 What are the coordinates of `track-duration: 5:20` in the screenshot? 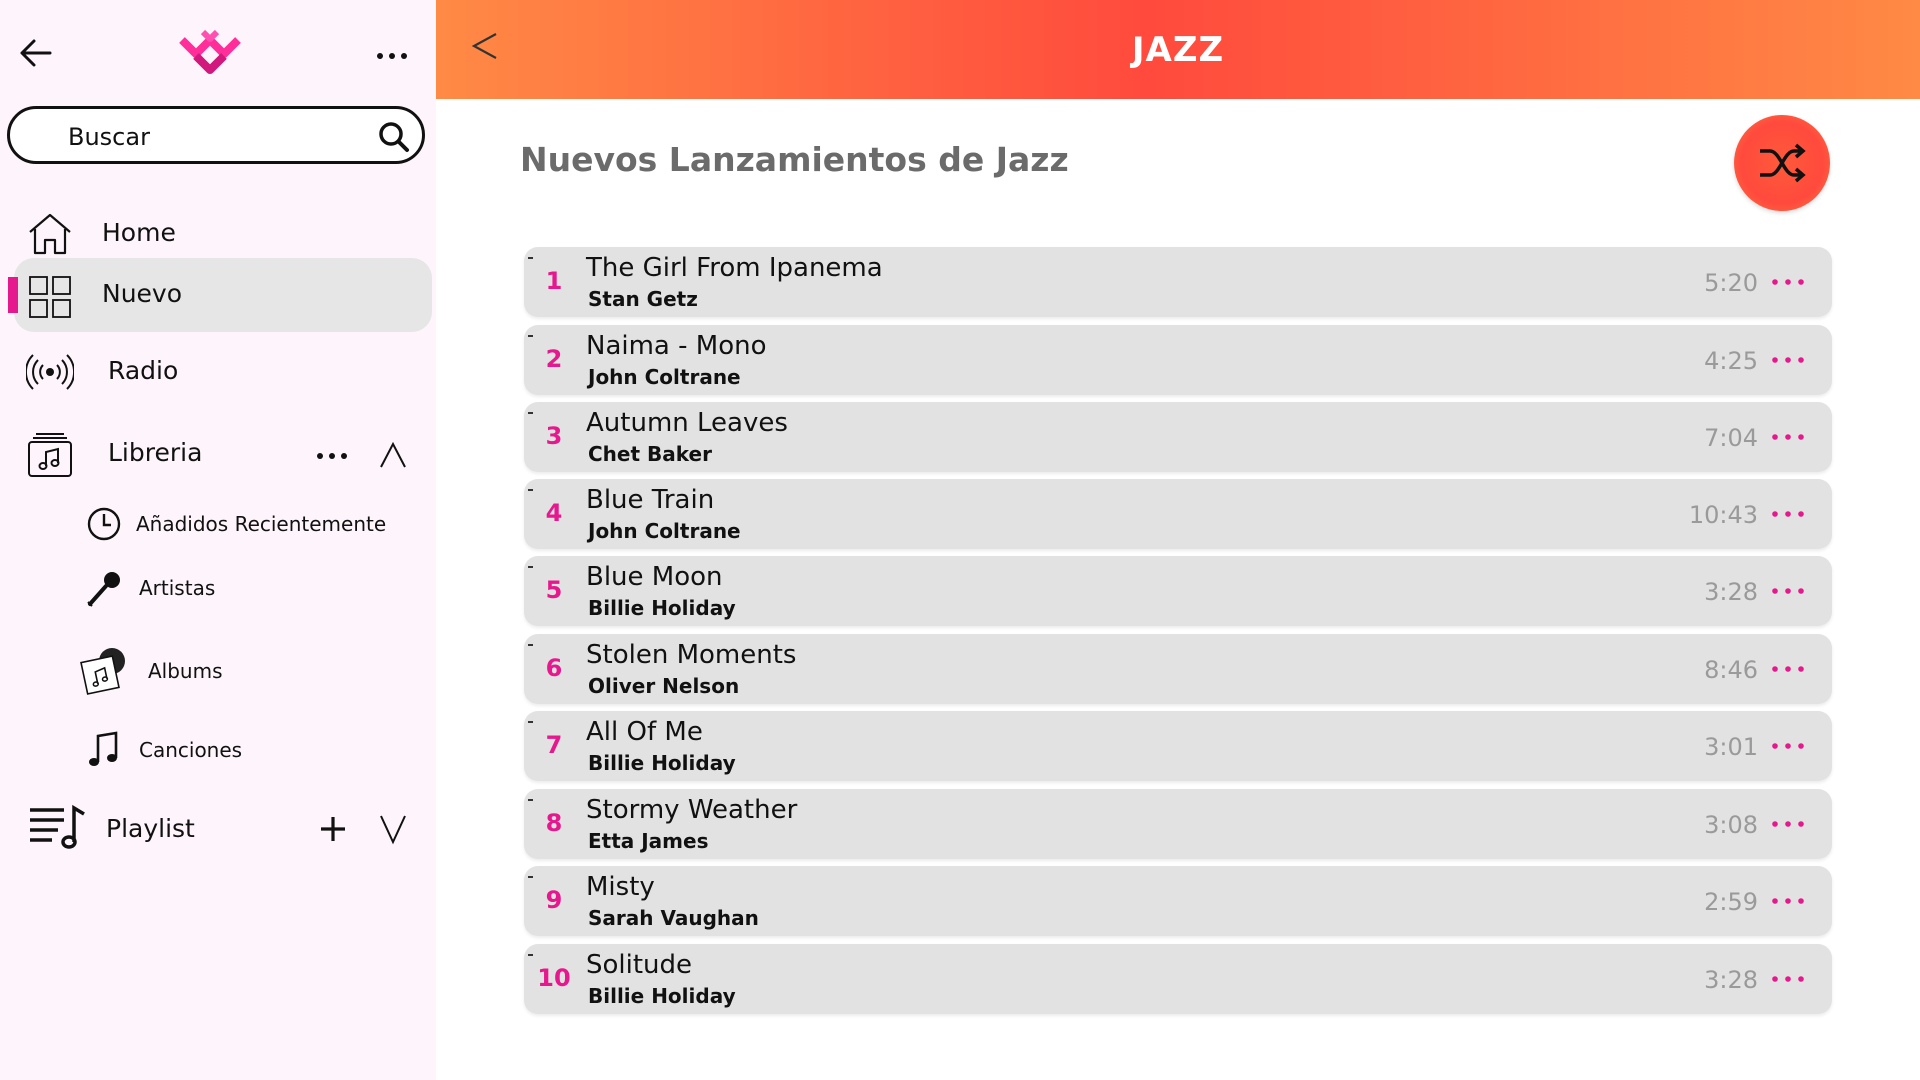 It's located at (1731, 283).